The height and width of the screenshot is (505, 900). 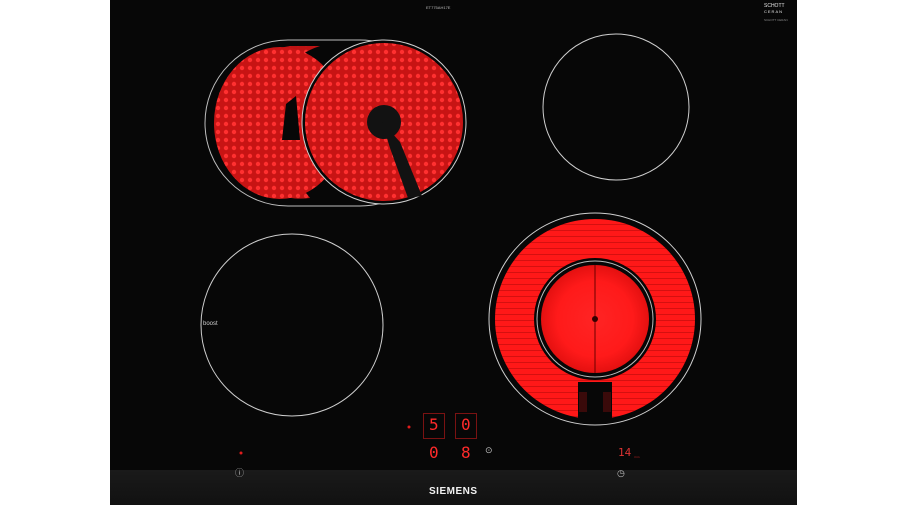 I want to click on boost-button: boost, so click(x=210, y=324).